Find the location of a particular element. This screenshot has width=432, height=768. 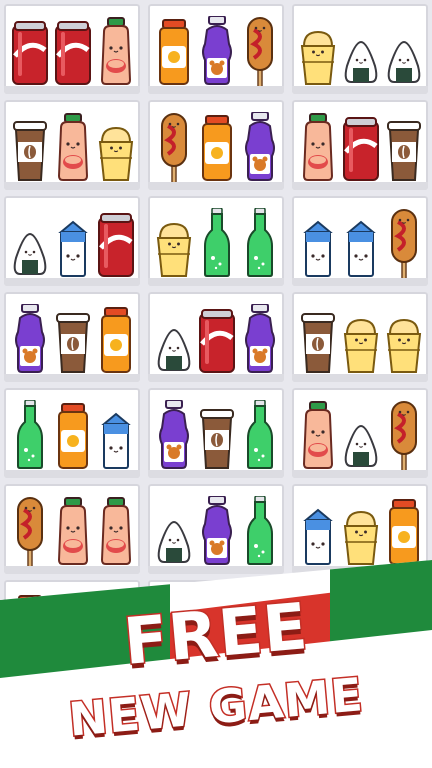

green-soda-bottle-icon is located at coordinates (260, 242).